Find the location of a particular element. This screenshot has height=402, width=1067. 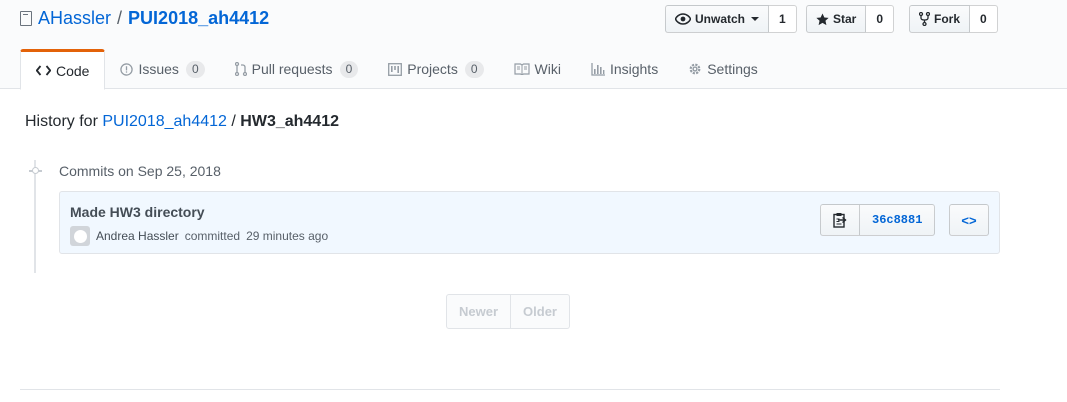

repo-name-link: PUI2018_ah4412 is located at coordinates (198, 18).